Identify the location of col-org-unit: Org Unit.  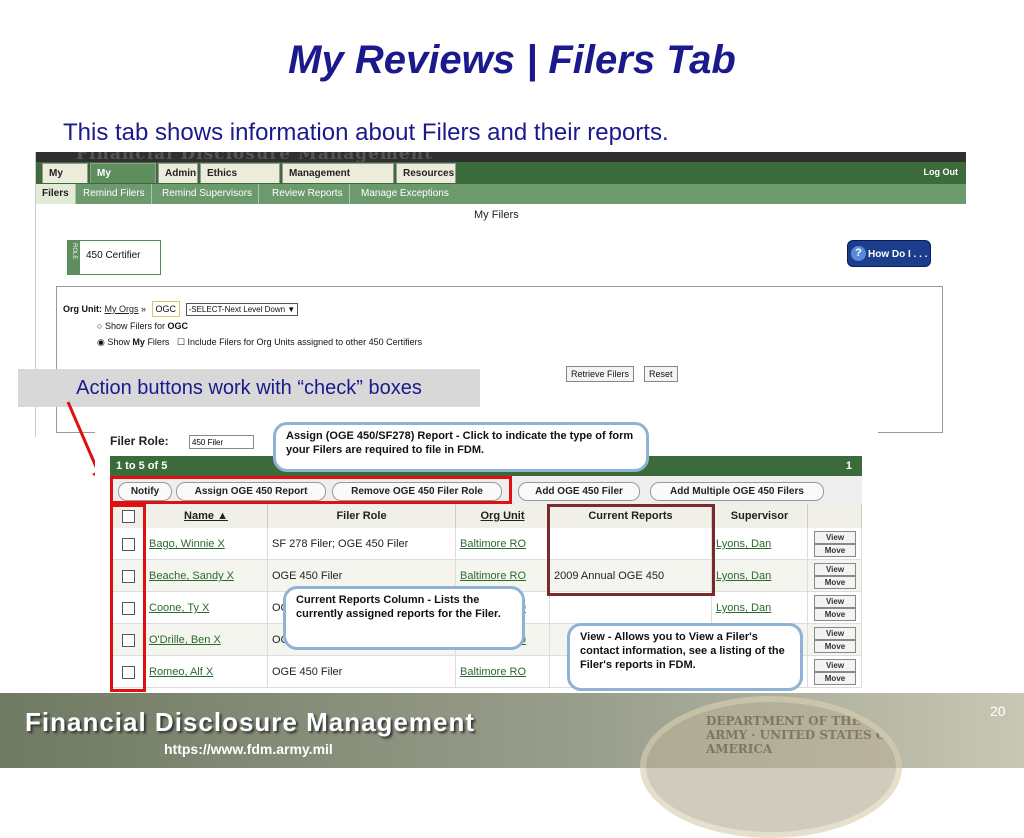
(503, 516).